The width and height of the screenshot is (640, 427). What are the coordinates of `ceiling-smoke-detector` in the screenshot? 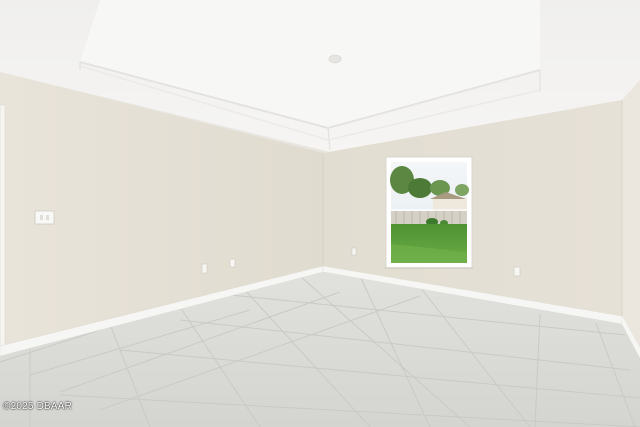 It's located at (335, 59).